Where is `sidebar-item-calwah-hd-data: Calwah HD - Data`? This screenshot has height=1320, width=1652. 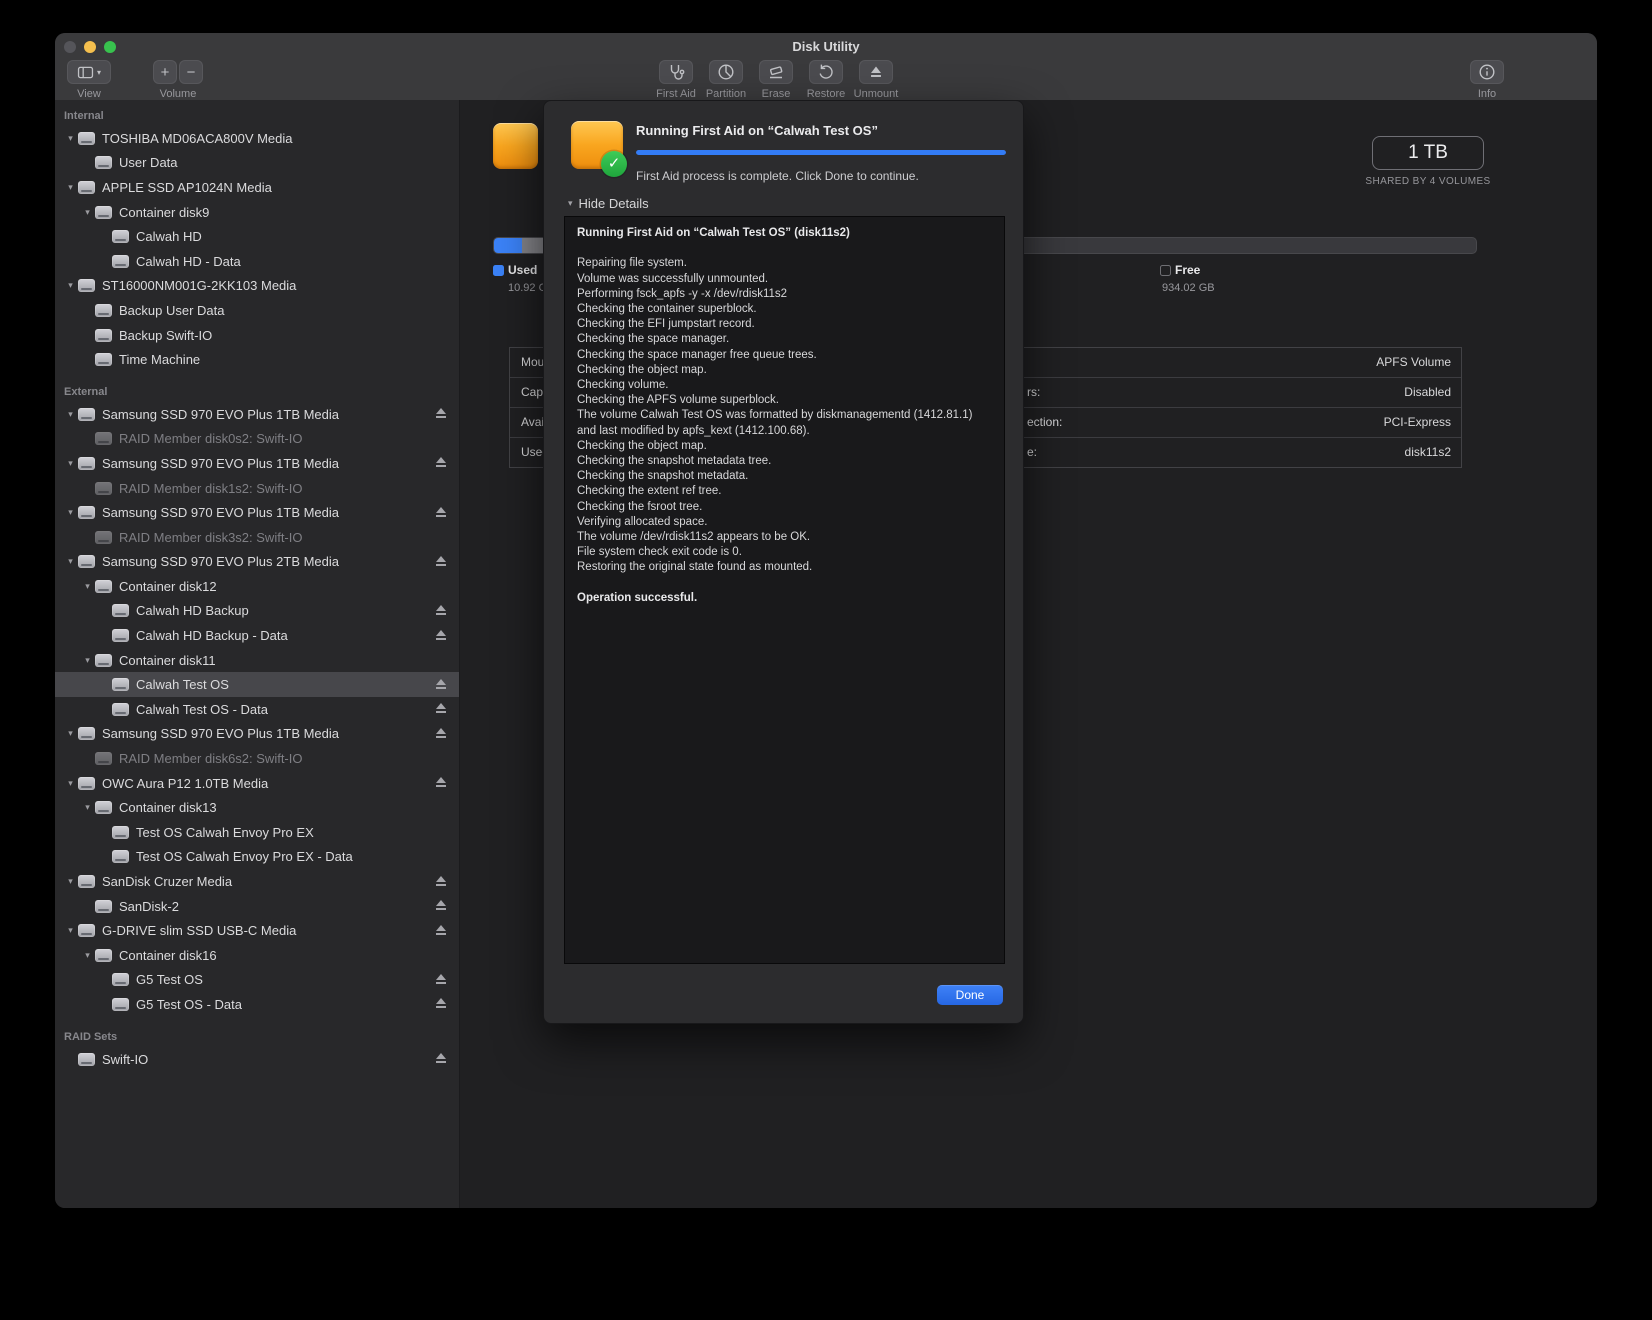 sidebar-item-calwah-hd-data: Calwah HD - Data is located at coordinates (257, 261).